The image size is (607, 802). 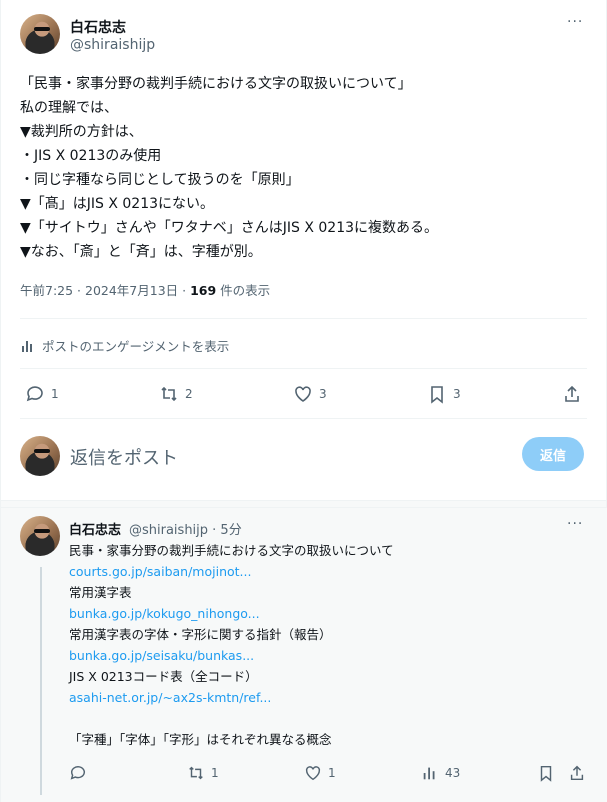 I want to click on reply-repost-button: 1, so click(x=203, y=773).